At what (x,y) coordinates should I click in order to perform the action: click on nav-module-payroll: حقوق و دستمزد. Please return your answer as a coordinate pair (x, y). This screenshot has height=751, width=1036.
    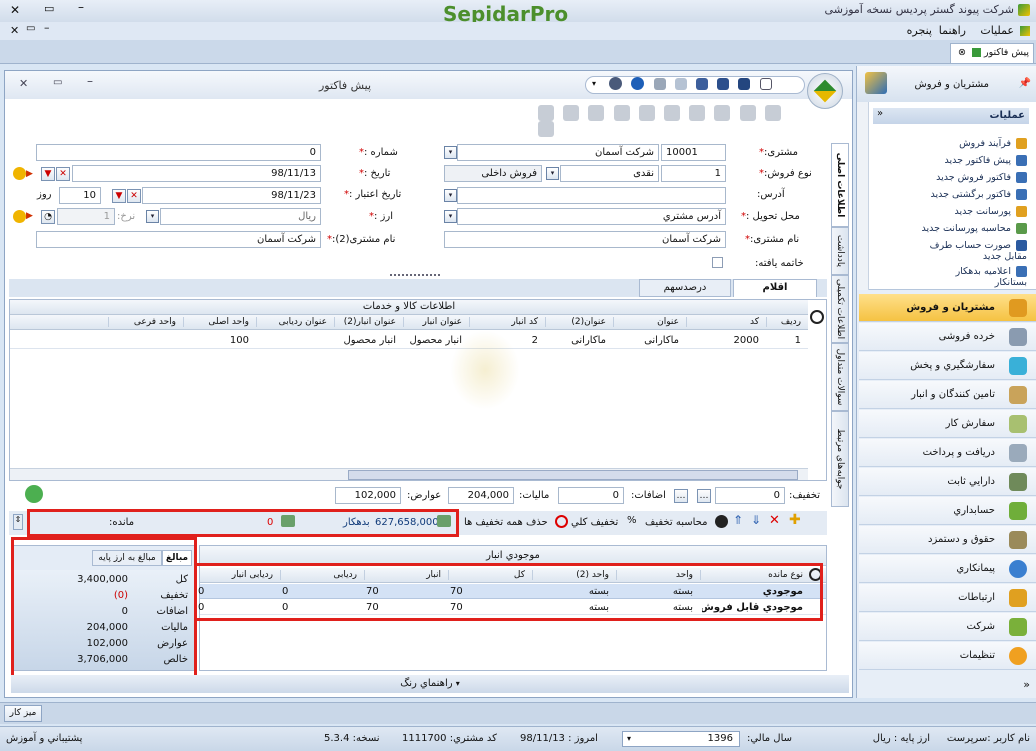
    Looking at the image, I should click on (947, 540).